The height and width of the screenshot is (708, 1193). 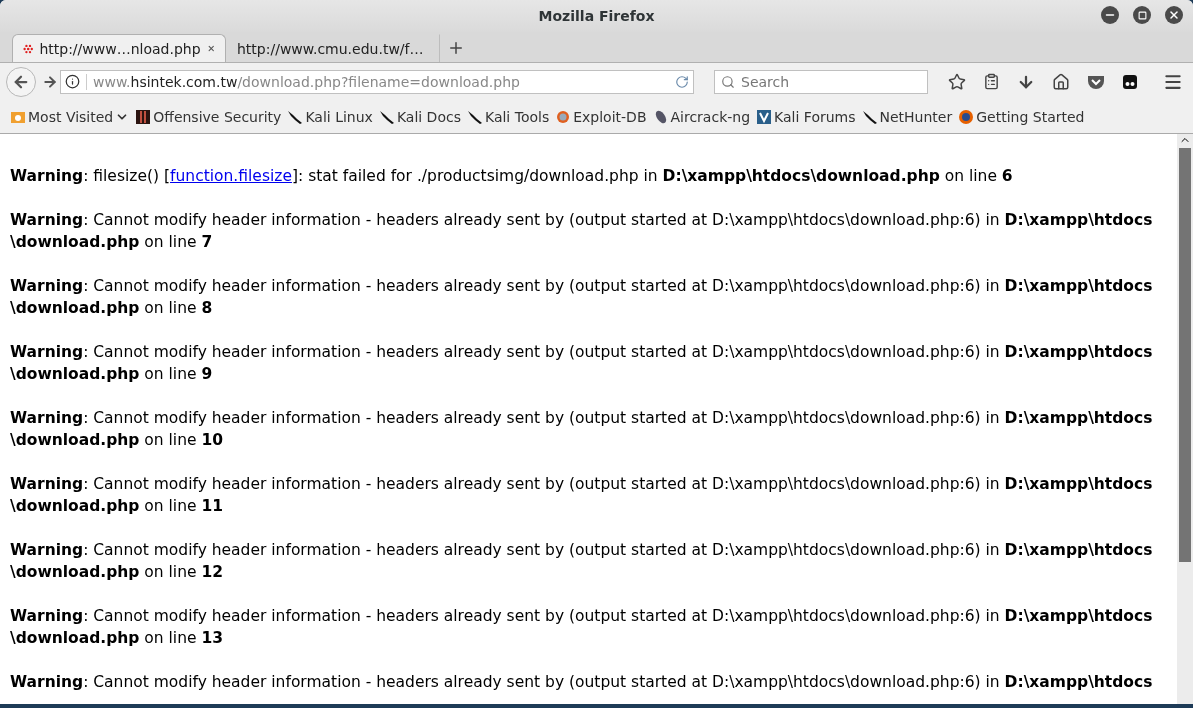 I want to click on window-title: Mozilla Firefox, so click(x=596, y=16).